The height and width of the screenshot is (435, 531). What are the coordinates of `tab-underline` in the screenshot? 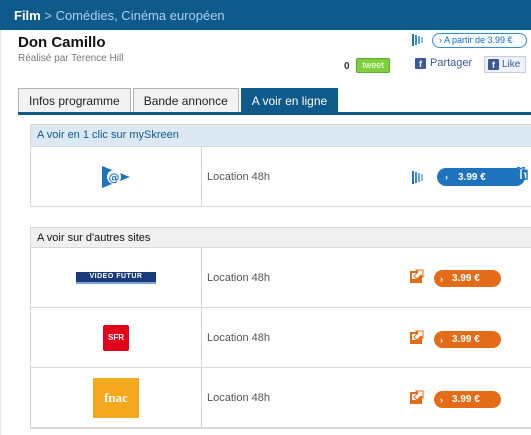 It's located at (274, 113).